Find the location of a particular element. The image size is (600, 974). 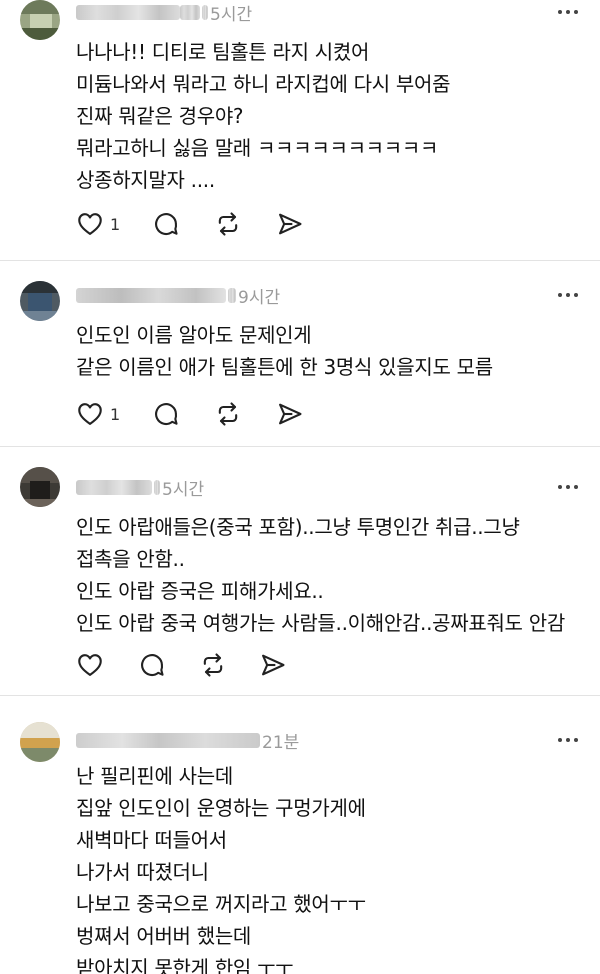

post-line: 벙쪄서 어버버 했는데 is located at coordinates (164, 936).